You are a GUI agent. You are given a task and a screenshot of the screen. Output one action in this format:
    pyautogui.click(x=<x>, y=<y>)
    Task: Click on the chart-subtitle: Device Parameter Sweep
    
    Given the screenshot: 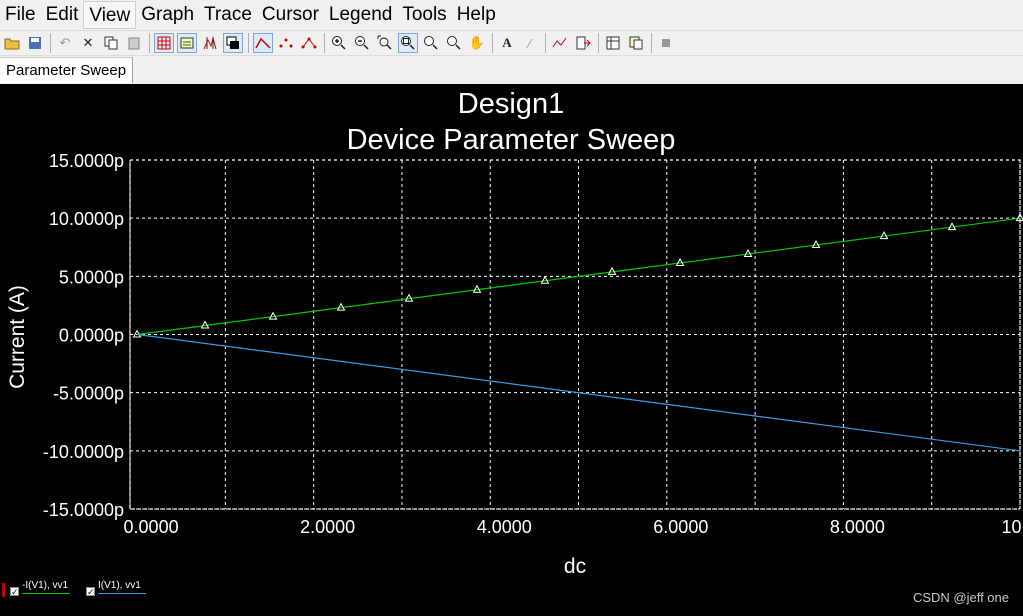 What is the action you would take?
    pyautogui.click(x=511, y=140)
    